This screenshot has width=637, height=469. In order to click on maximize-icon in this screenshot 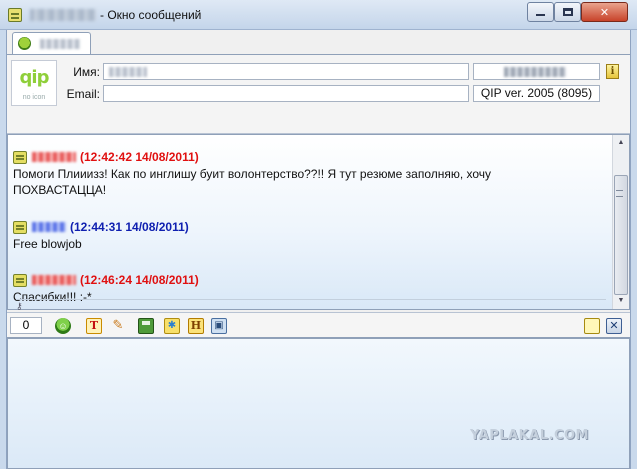, I will do `click(567, 12)`.